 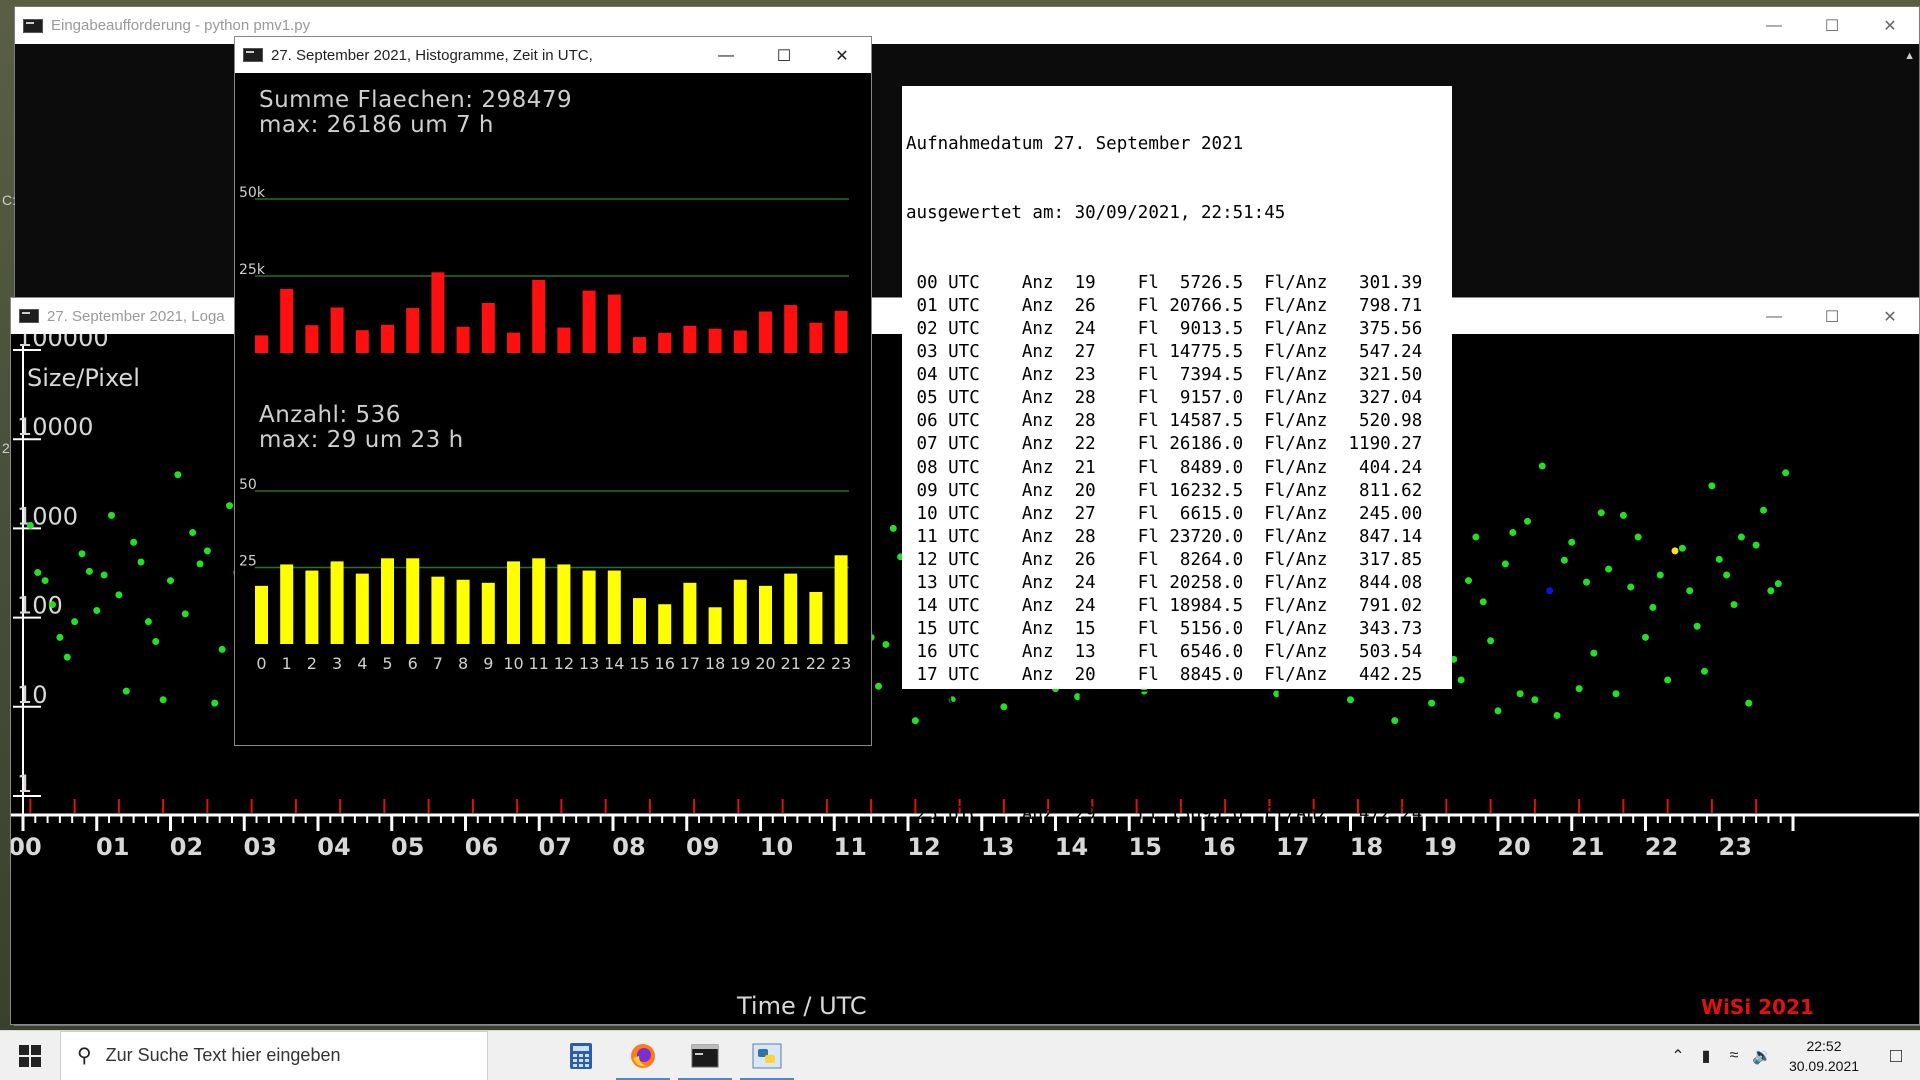 I want to click on firefox-icon, so click(x=643, y=1055).